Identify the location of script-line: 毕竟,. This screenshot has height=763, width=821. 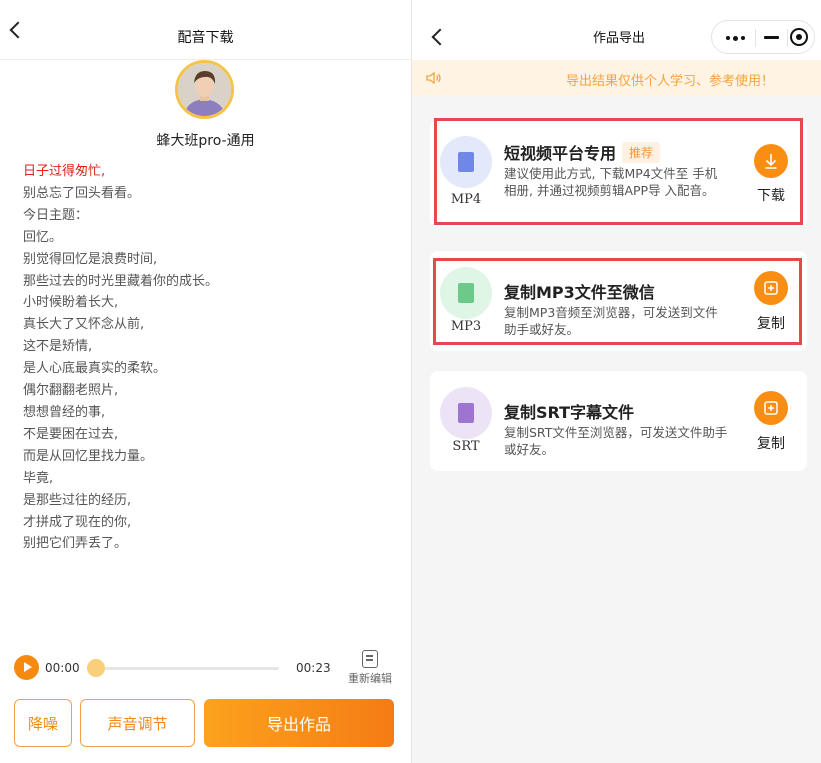
(38, 478).